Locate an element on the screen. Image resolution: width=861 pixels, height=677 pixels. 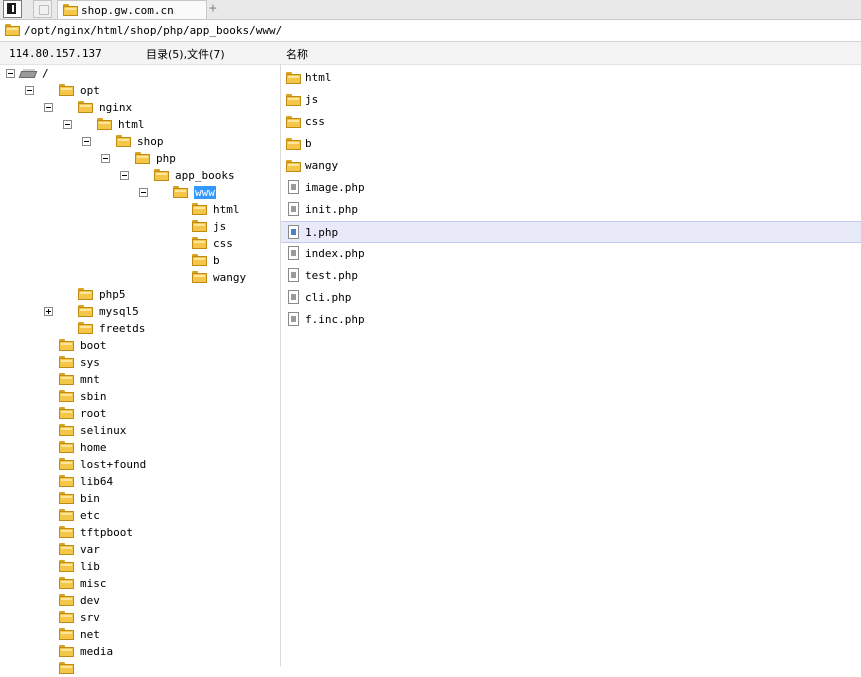
tree-node: css is located at coordinates (139, 243).